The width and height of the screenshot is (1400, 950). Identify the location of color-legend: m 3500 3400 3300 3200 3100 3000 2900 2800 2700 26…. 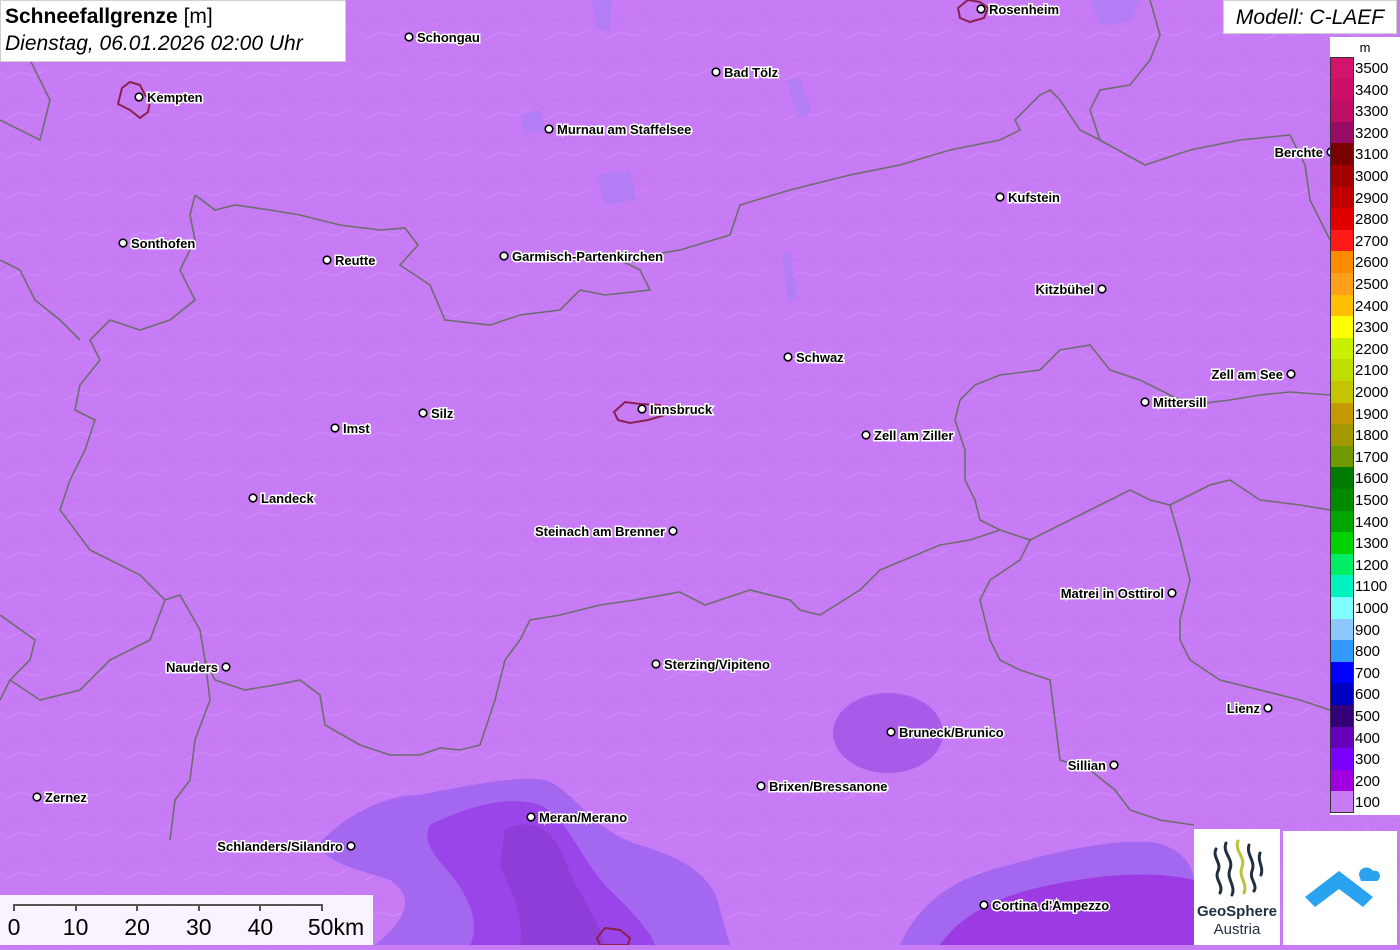
(1365, 426).